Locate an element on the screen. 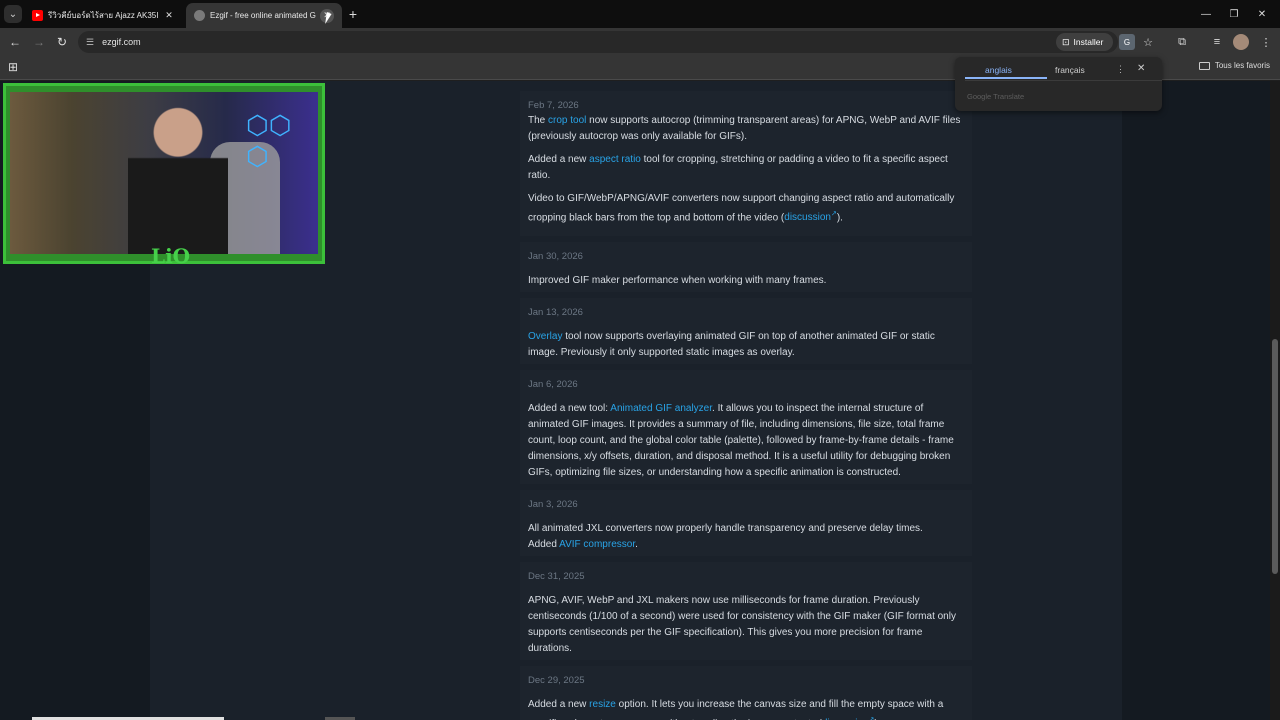 The image size is (1280, 720). entry-text: Added AVIF compressor. is located at coordinates (583, 544).